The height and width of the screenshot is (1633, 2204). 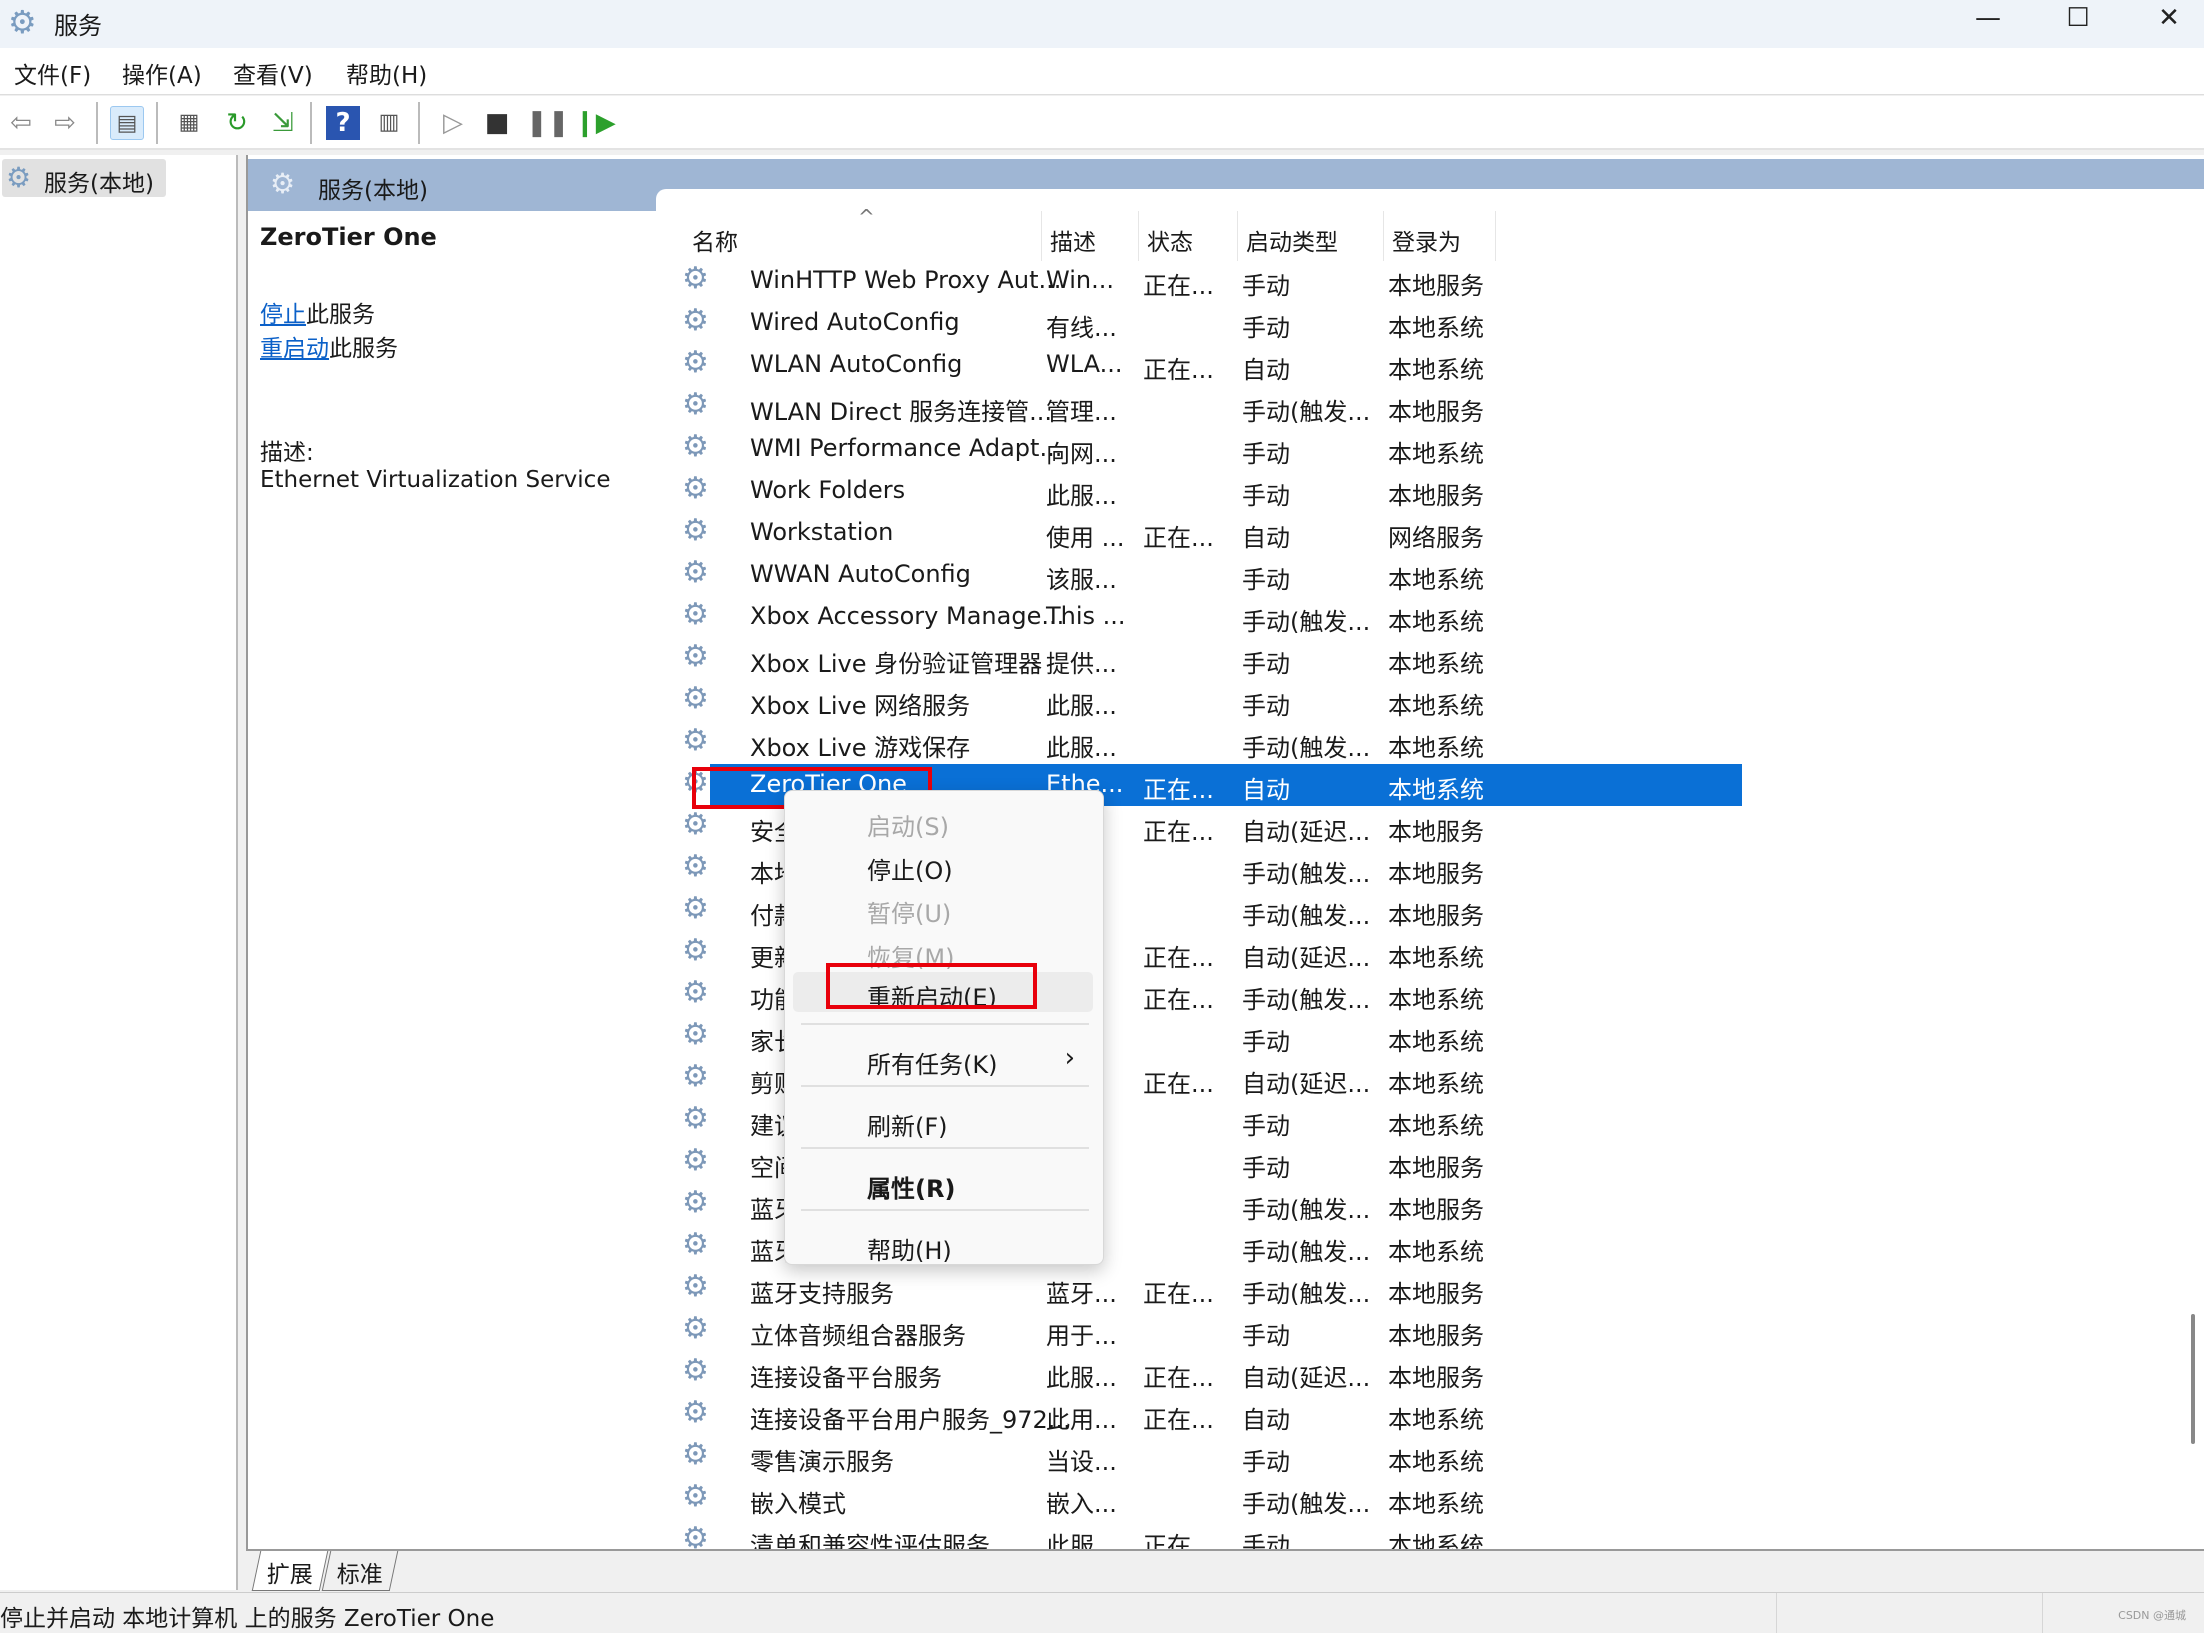 I want to click on minimize-button: —, so click(x=1988, y=20).